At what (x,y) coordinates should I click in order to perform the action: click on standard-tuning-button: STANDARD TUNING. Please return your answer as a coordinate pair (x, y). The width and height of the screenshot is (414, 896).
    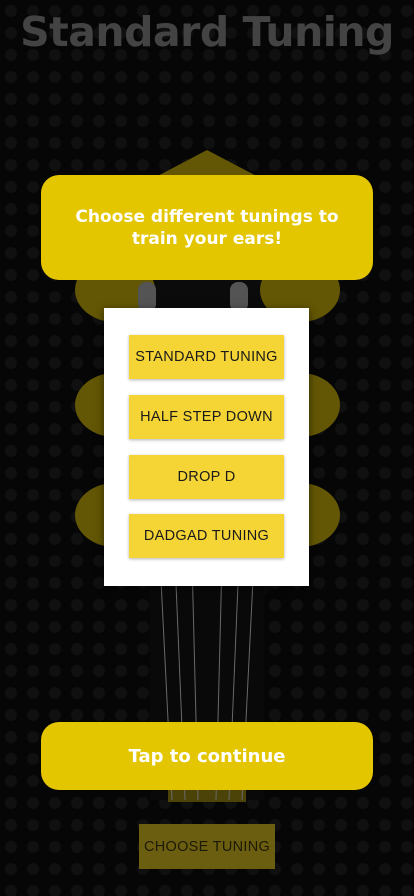
    Looking at the image, I should click on (206, 357).